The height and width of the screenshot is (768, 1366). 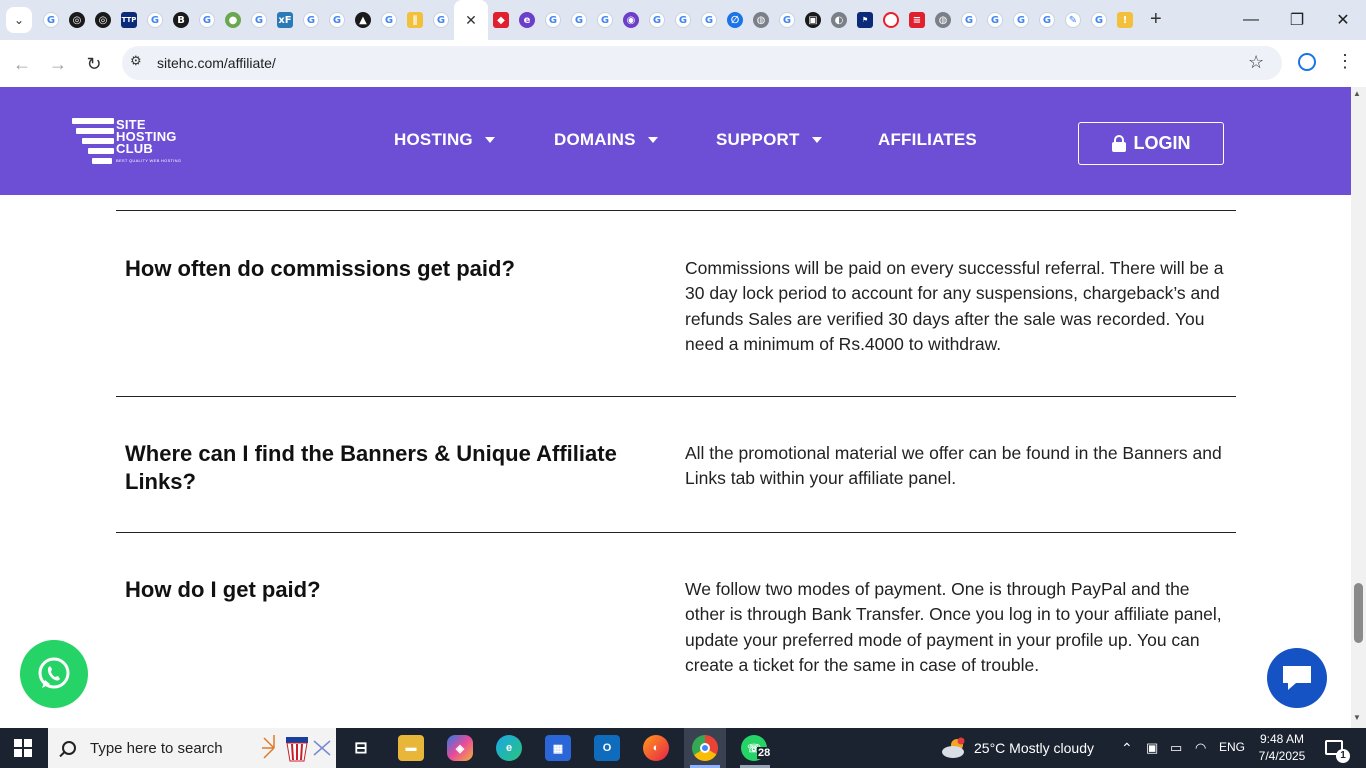 What do you see at coordinates (149, 160) in the screenshot?
I see `logo-tagline: BEST QUALITY WEB HOSTING` at bounding box center [149, 160].